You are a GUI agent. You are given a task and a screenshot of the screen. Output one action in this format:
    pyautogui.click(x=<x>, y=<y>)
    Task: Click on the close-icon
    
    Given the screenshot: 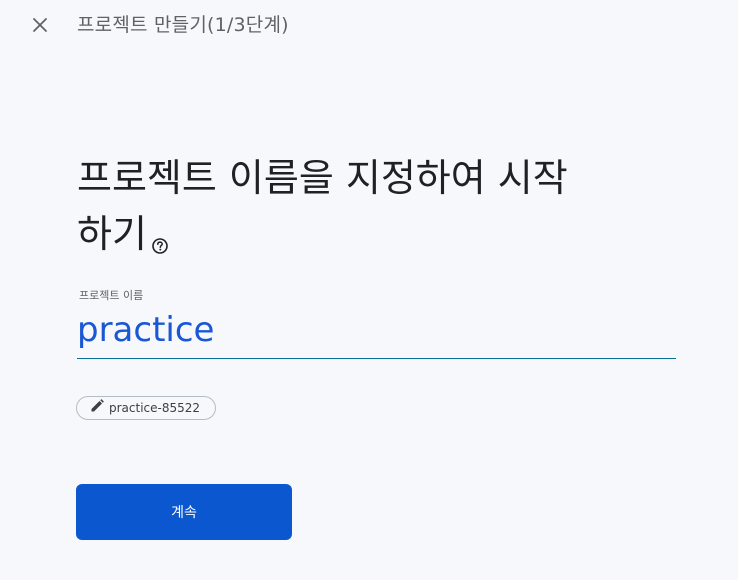 What is the action you would take?
    pyautogui.click(x=40, y=25)
    